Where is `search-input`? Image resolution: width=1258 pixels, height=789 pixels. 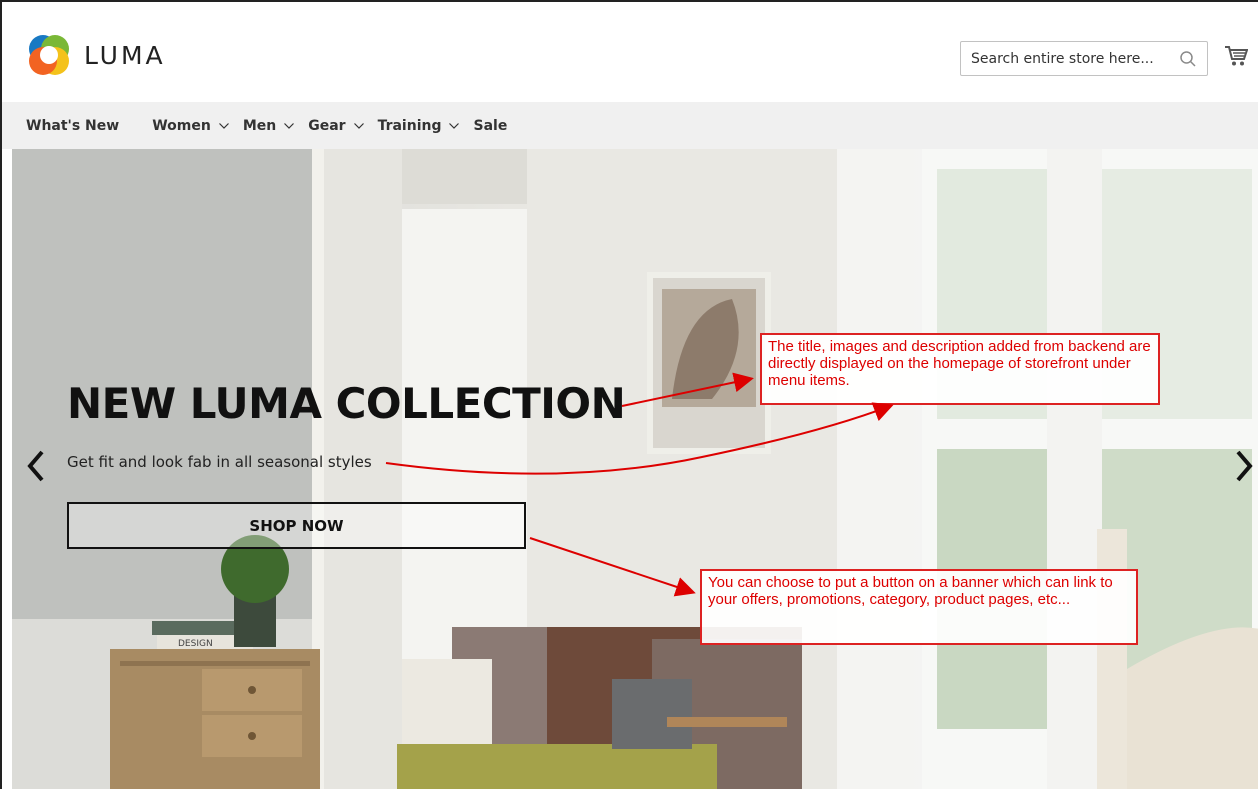
search-input is located at coordinates (1061, 58).